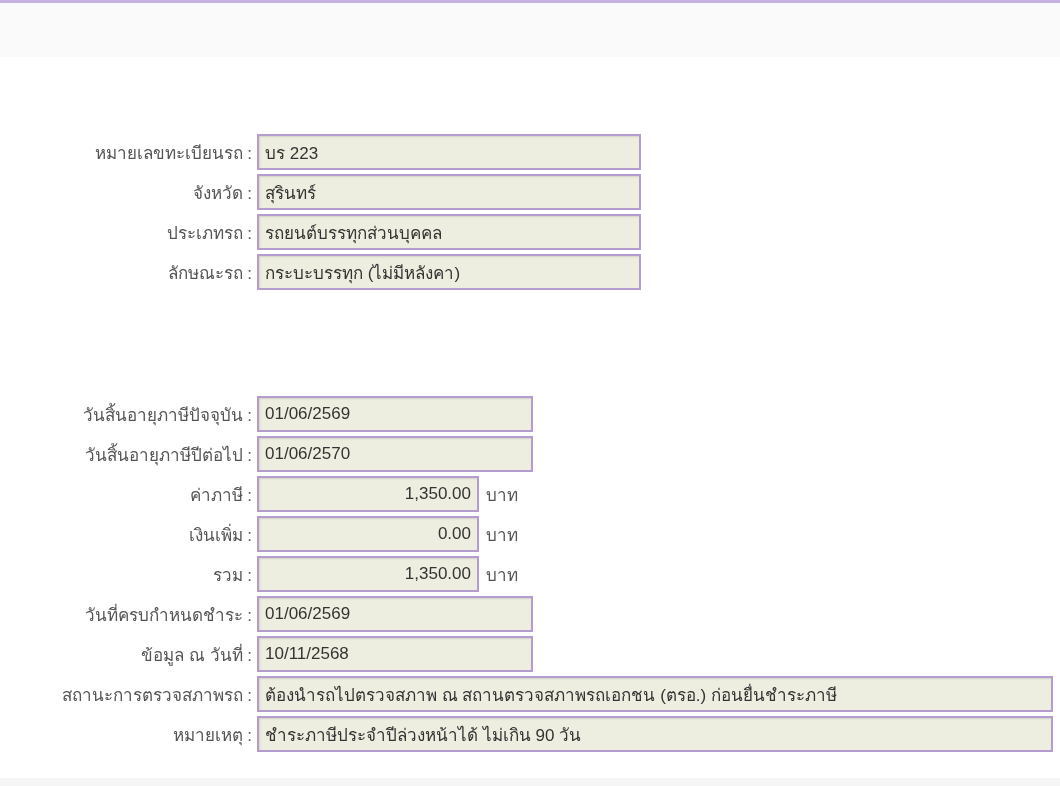  Describe the element at coordinates (172, 153) in the screenshot. I see `field-label: หมายเลขทะเบียนรถ :` at that location.